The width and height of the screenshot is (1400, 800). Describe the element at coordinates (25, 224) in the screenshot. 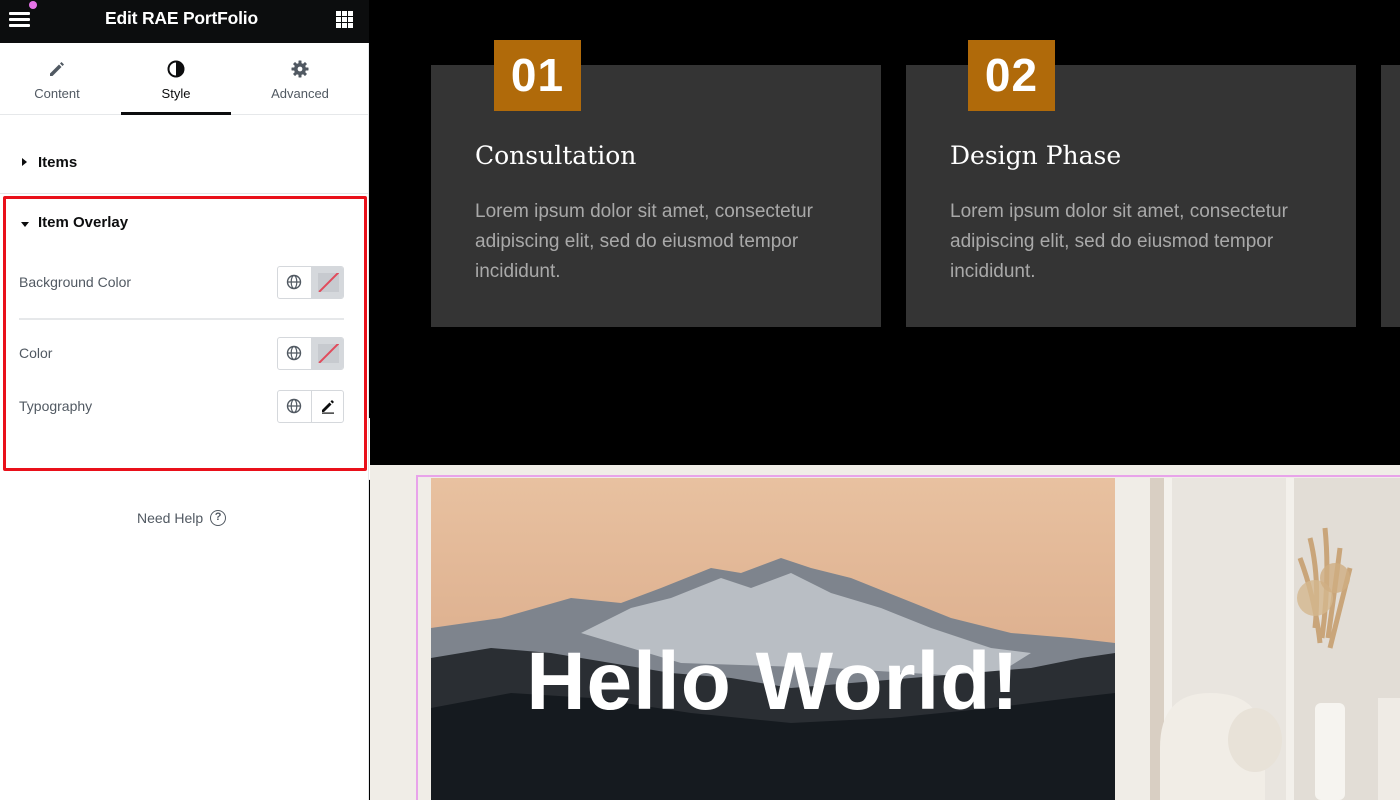

I see `caret-down-icon` at that location.